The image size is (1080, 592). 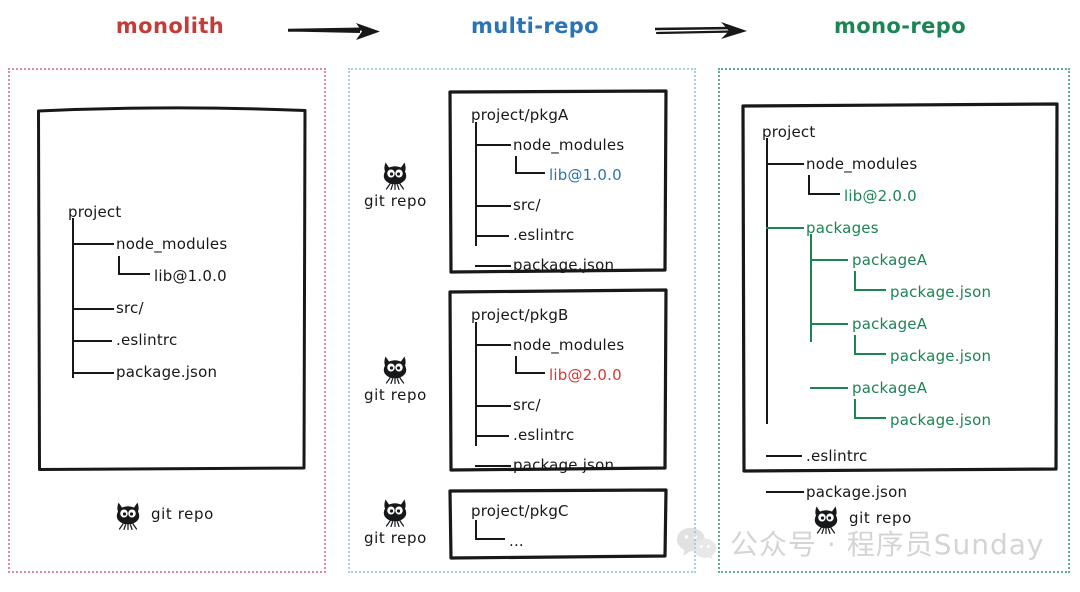 I want to click on watermark-text: 公众号 · 程序员Sunday, so click(x=887, y=544).